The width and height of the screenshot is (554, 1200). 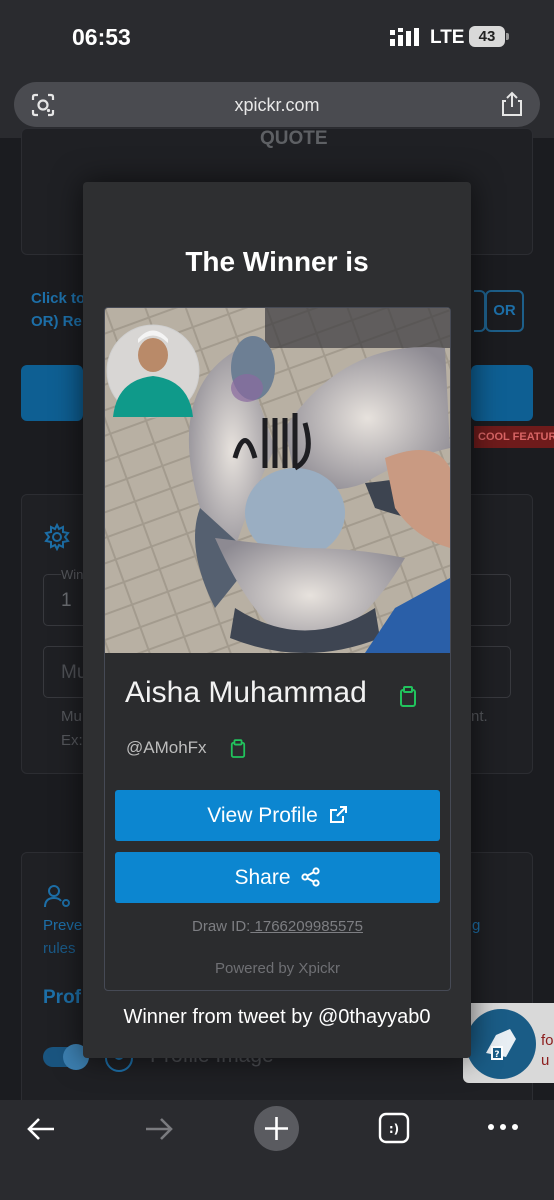 What do you see at coordinates (547, 1050) in the screenshot?
I see `badge-text: fo u do` at bounding box center [547, 1050].